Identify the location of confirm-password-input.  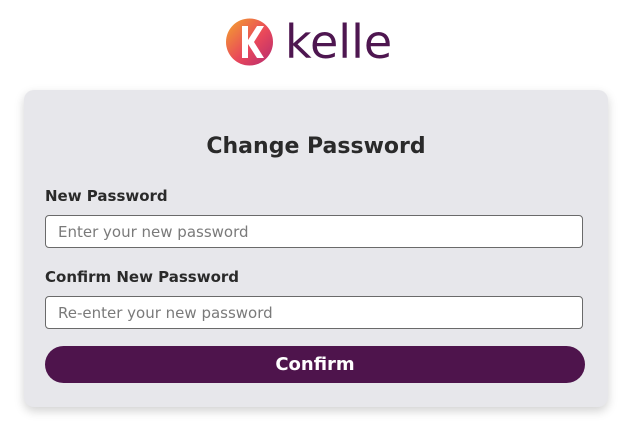
(314, 312).